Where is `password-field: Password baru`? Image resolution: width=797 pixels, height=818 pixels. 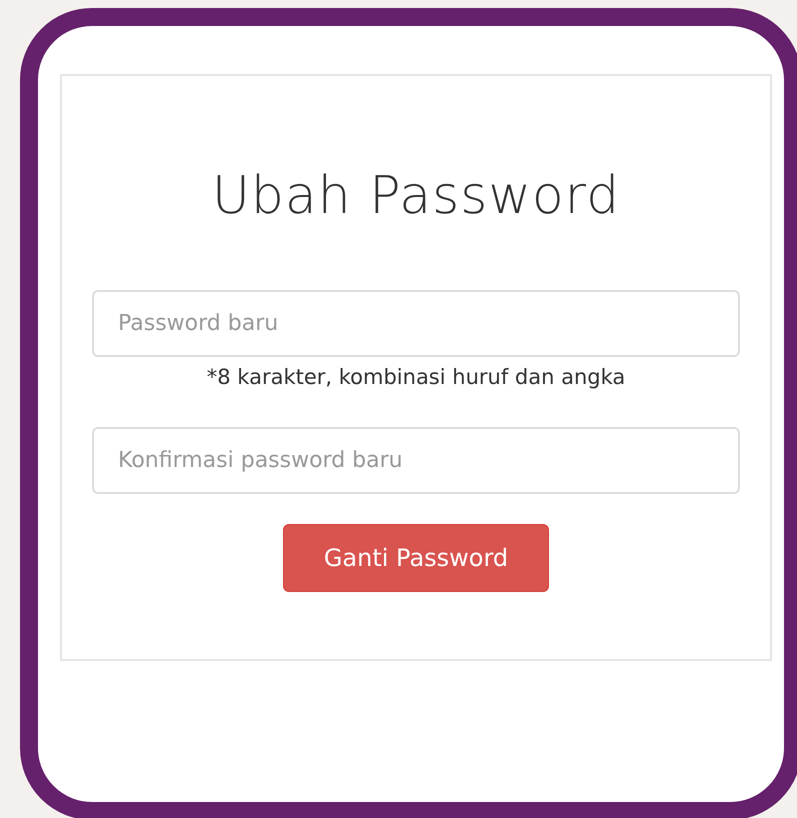
password-field: Password baru is located at coordinates (416, 323).